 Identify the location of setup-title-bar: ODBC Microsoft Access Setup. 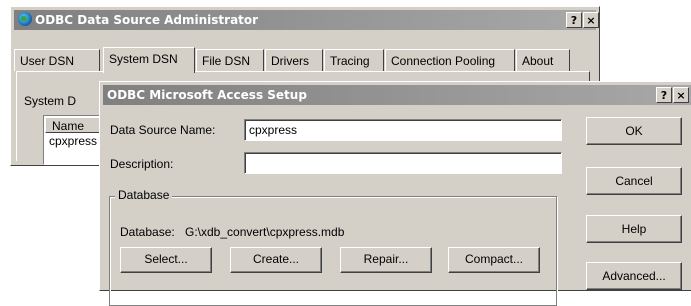
(397, 95).